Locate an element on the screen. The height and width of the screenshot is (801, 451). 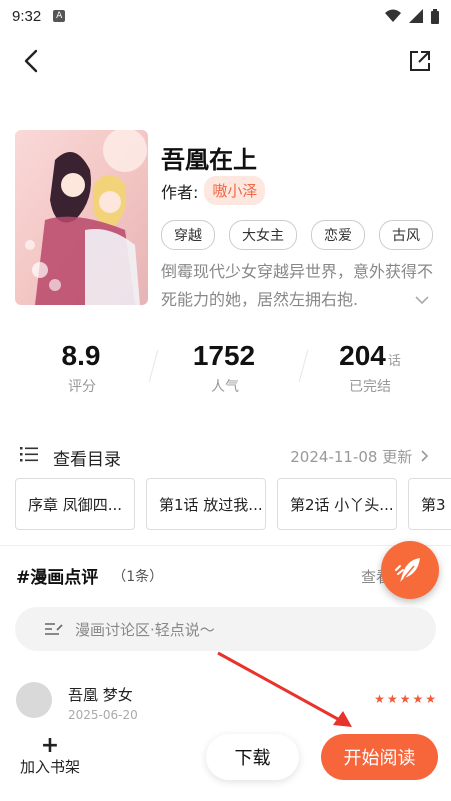
add-to-shelf-button: + 加入书架 is located at coordinates (50, 755).